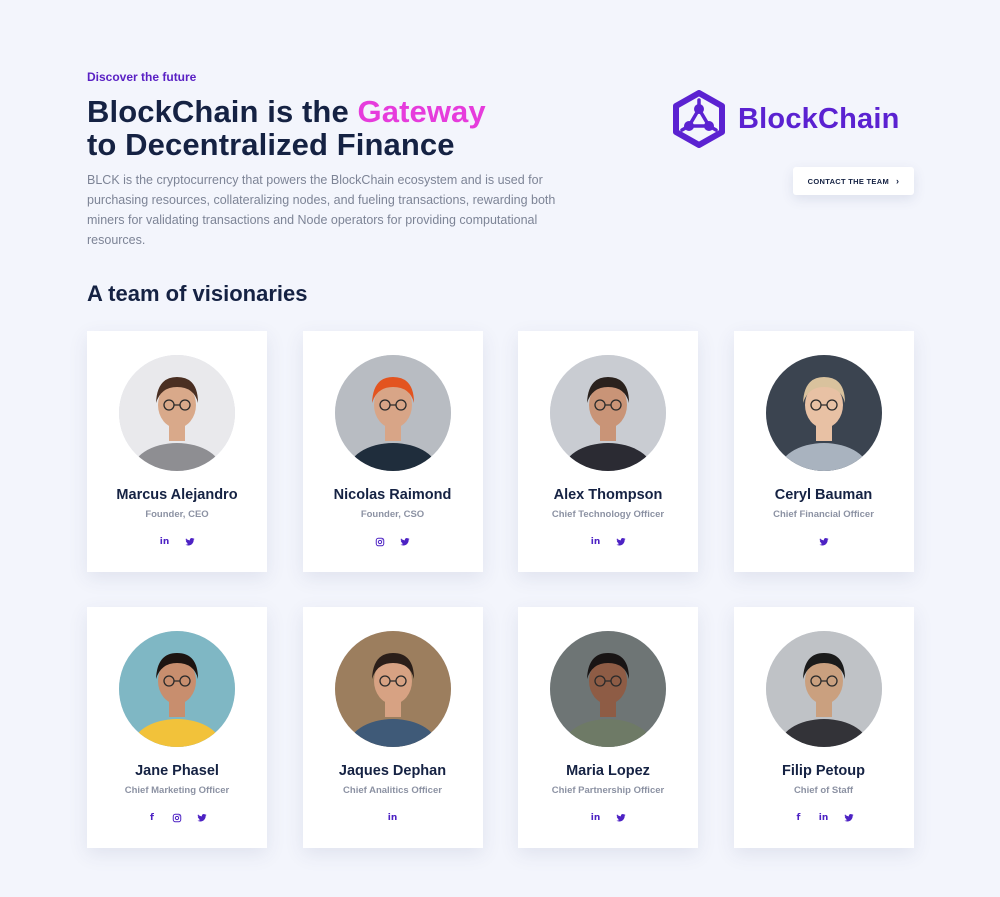  Describe the element at coordinates (421, 111) in the screenshot. I see `headline-accent: Gateway` at that location.